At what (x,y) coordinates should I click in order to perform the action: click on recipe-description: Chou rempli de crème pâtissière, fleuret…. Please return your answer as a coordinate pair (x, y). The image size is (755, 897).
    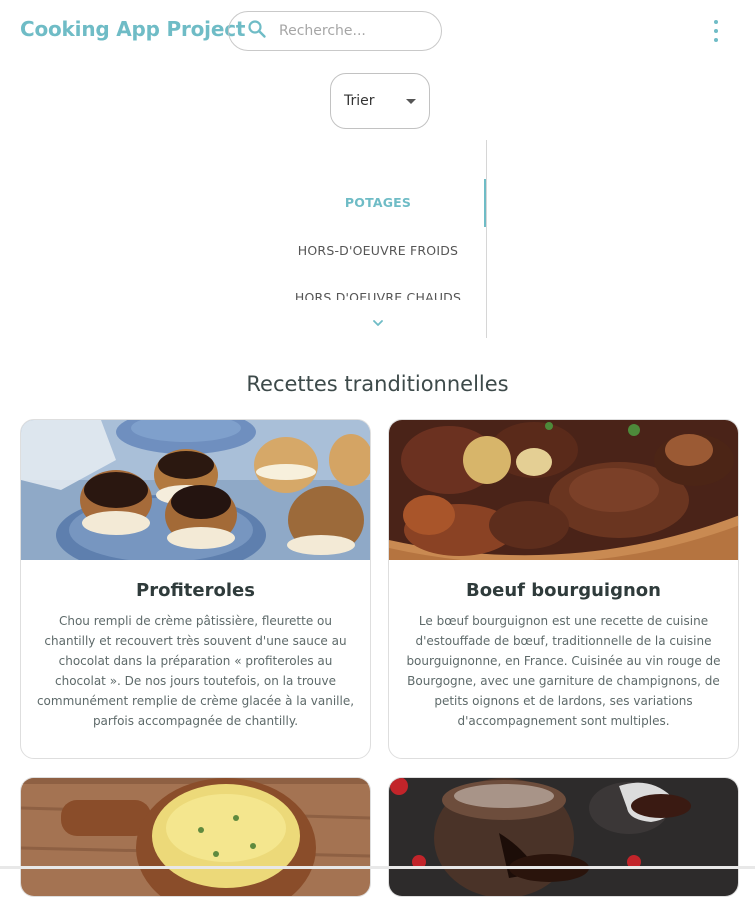
    Looking at the image, I should click on (195, 671).